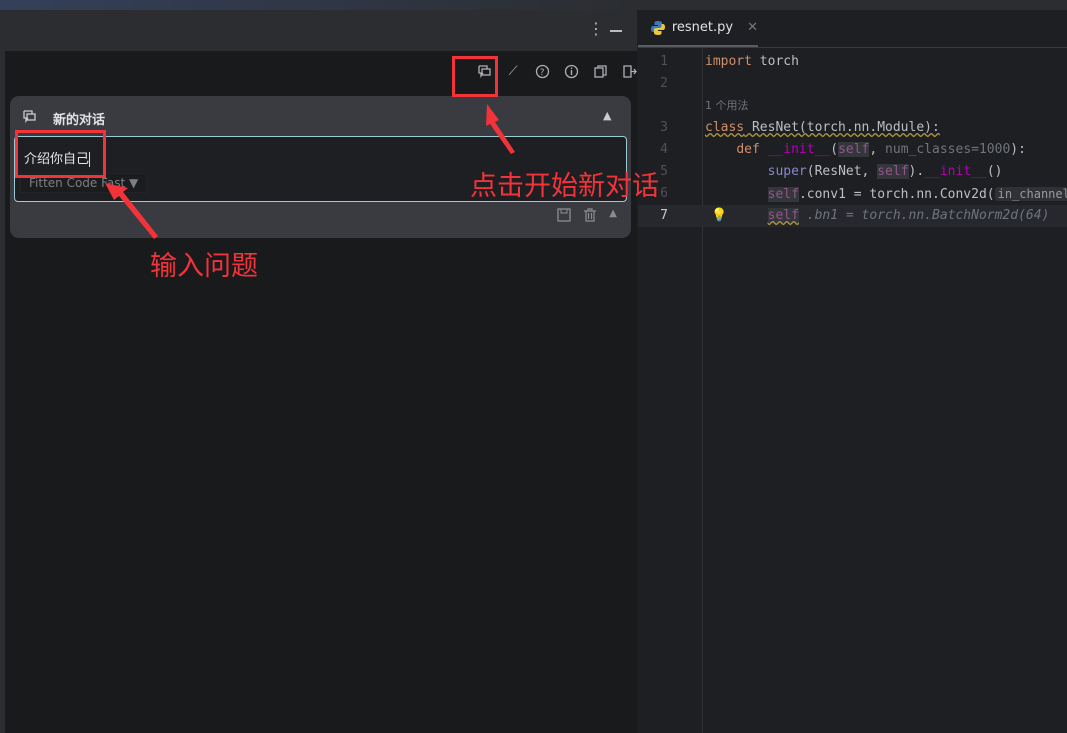 Image resolution: width=1067 pixels, height=733 pixels. Describe the element at coordinates (310, 171) in the screenshot. I see `annotation-arrows` at that location.